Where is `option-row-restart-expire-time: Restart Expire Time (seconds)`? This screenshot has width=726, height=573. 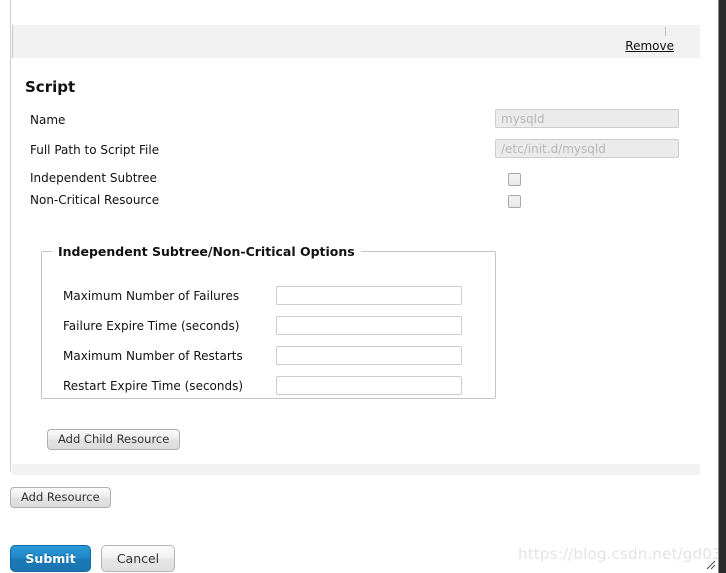 option-row-restart-expire-time: Restart Expire Time (seconds) is located at coordinates (269, 387).